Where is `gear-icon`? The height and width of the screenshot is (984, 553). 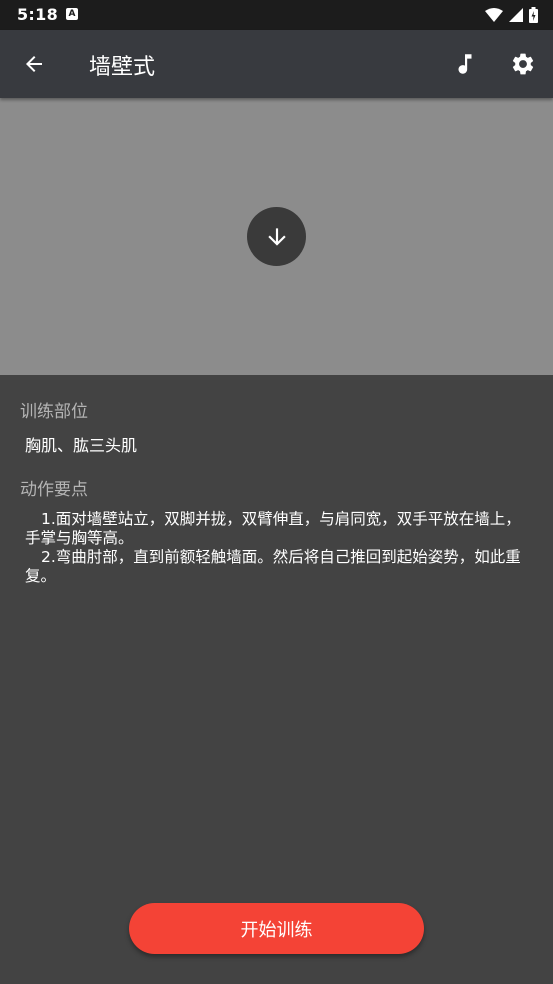
gear-icon is located at coordinates (523, 64).